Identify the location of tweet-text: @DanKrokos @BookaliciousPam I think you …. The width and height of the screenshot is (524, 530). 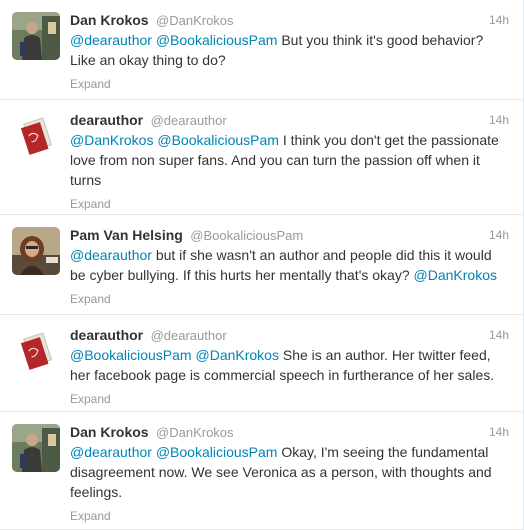
(289, 160).